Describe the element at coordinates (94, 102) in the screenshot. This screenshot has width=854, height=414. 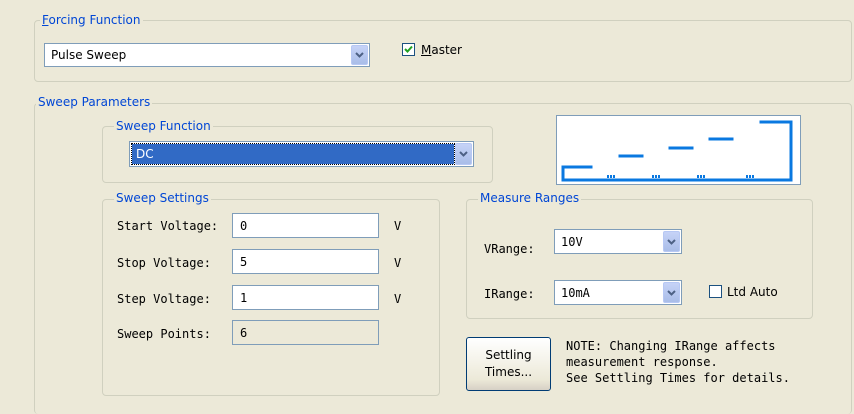
I see `sweep-parameters-legend: Sweep Parameters` at that location.